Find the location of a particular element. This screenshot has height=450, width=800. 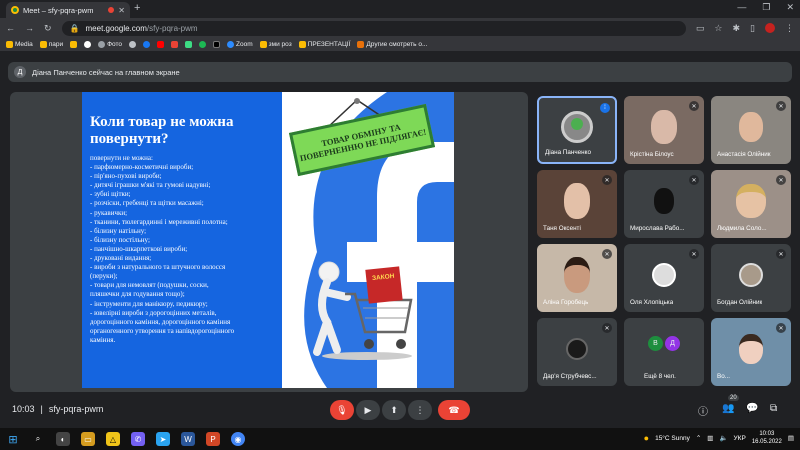

list-item: - пір'яно-пухові вироби; is located at coordinates (126, 176).